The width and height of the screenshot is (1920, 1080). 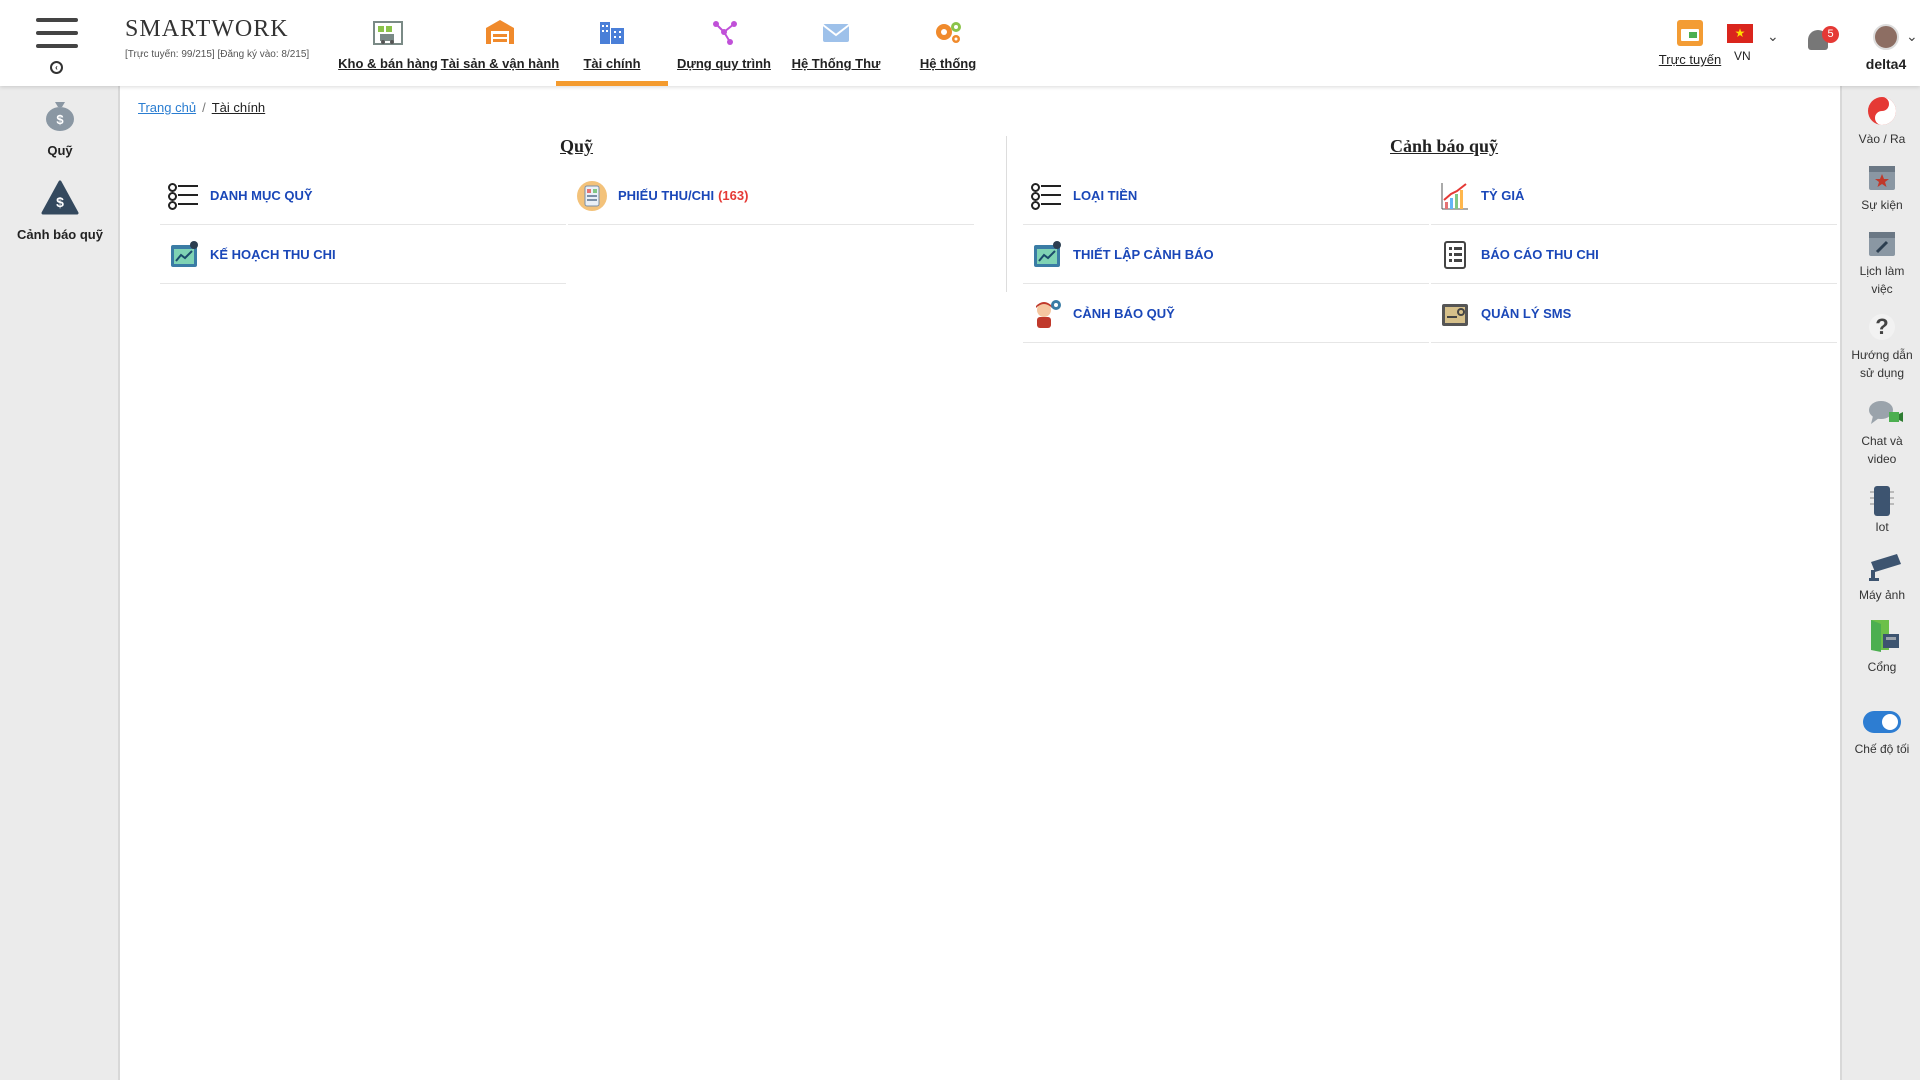 What do you see at coordinates (1455, 254) in the screenshot?
I see `report-icon` at bounding box center [1455, 254].